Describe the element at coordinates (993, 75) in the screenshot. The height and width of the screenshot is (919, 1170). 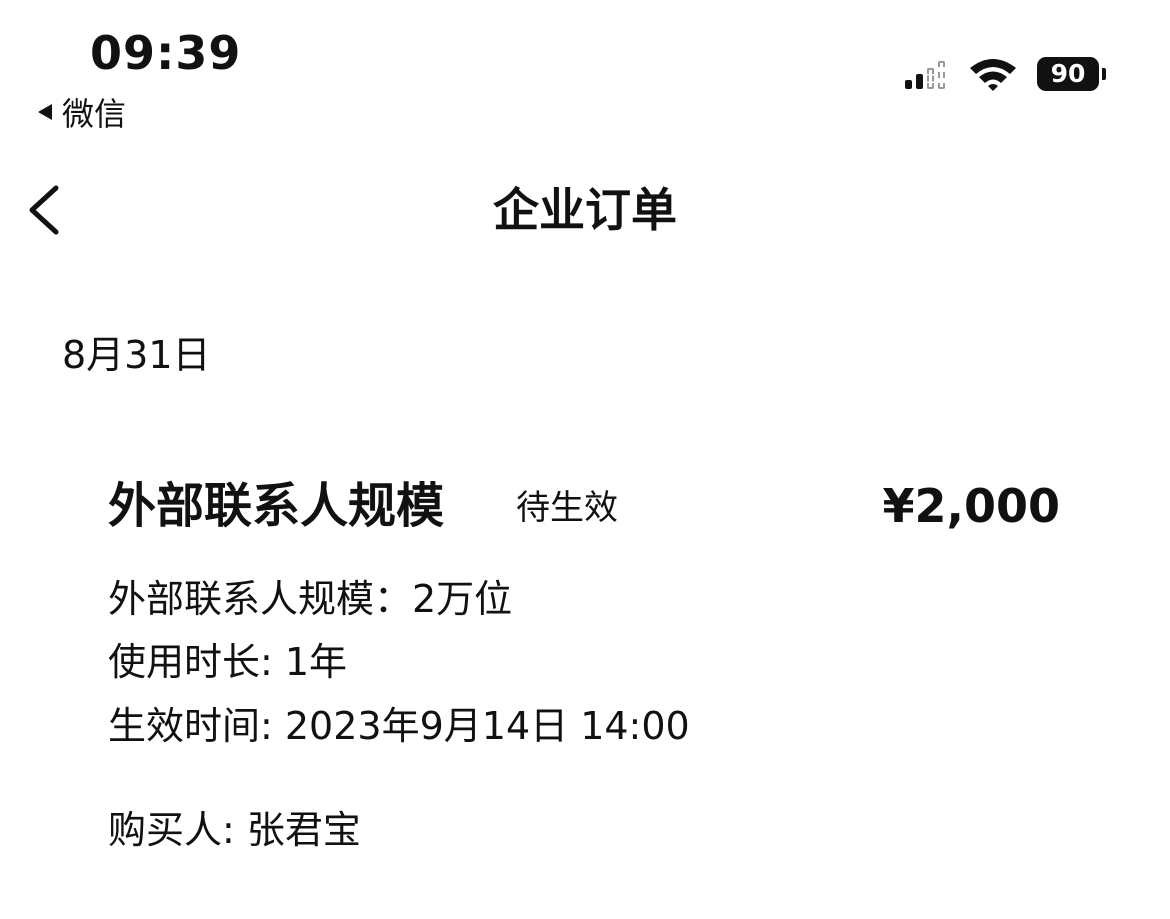
I see `wifi-icon` at that location.